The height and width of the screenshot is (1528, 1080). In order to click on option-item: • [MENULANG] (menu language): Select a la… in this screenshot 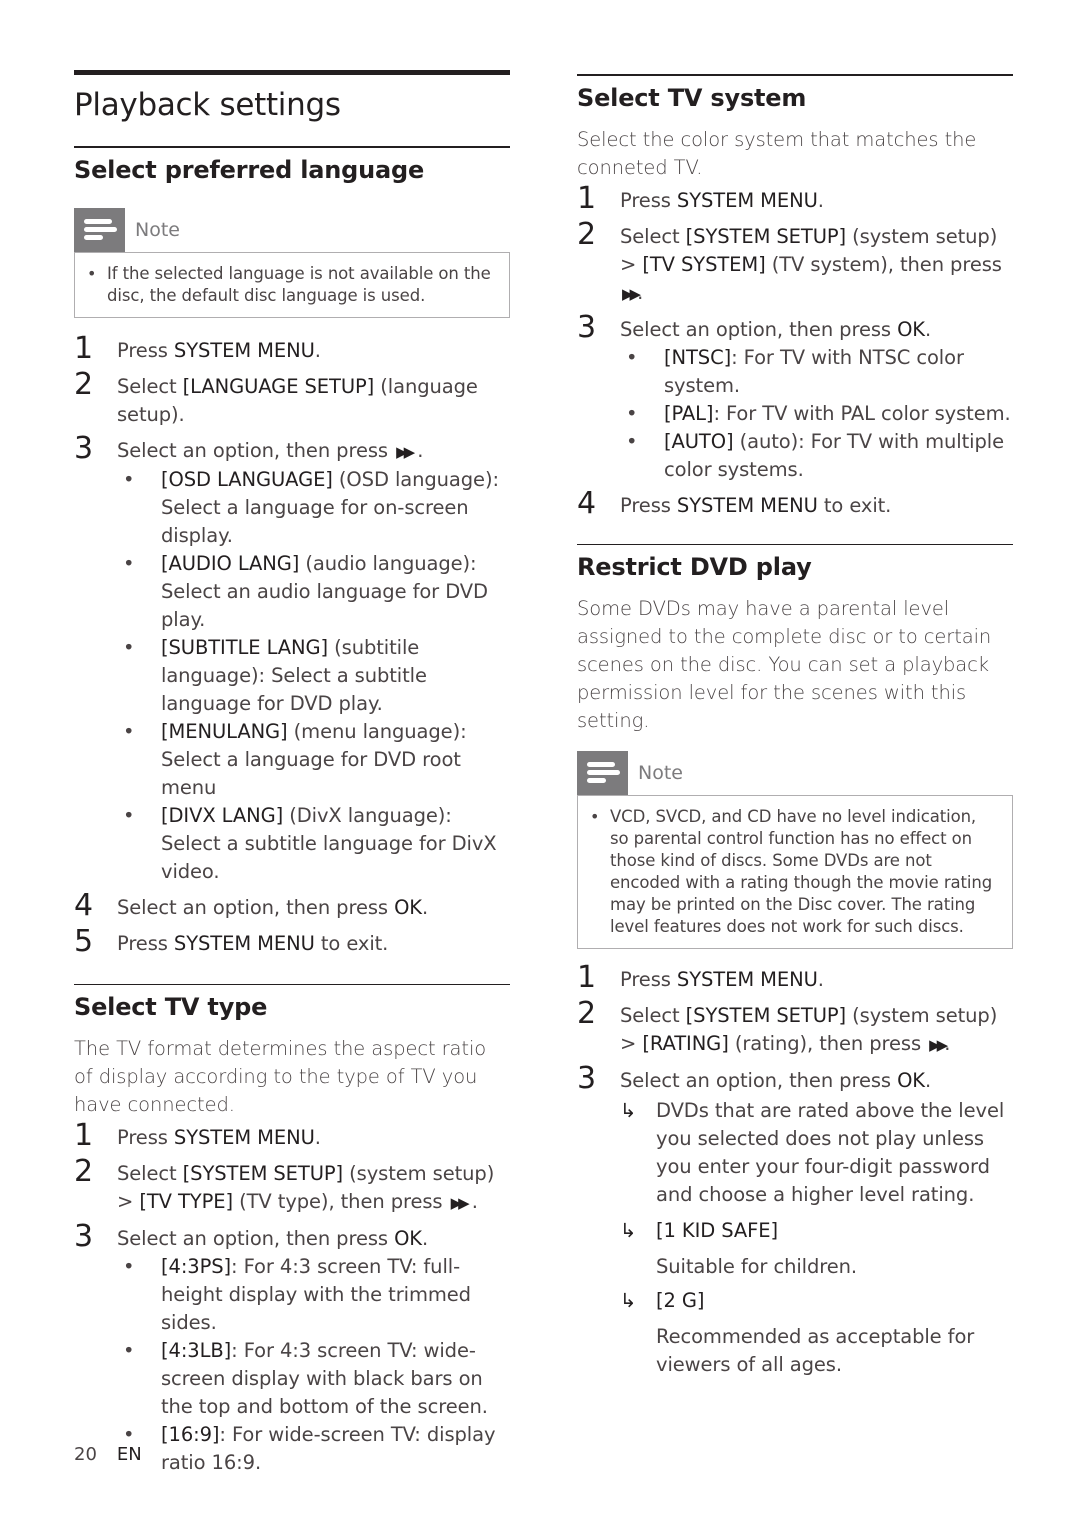, I will do `click(295, 759)`.